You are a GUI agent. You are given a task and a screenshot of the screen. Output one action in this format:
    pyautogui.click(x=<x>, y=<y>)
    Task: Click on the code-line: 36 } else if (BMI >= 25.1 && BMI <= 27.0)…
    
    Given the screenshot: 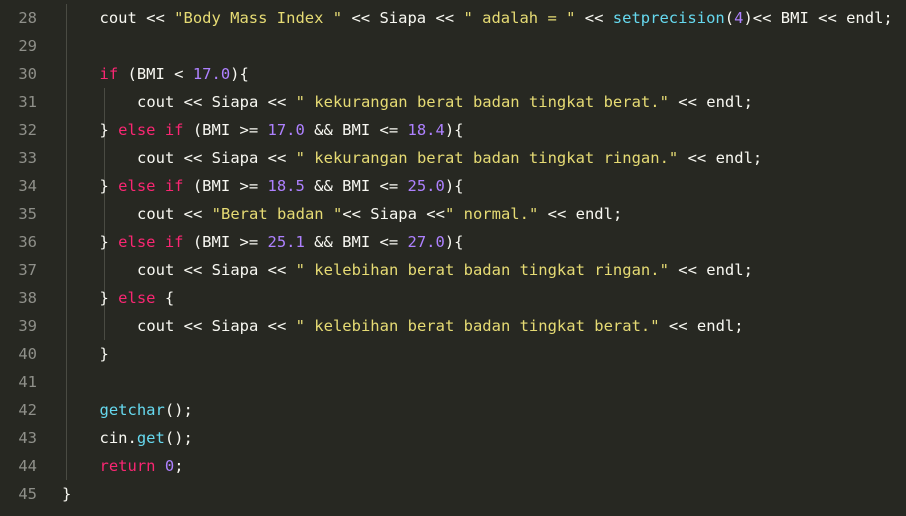 What is the action you would take?
    pyautogui.click(x=453, y=242)
    